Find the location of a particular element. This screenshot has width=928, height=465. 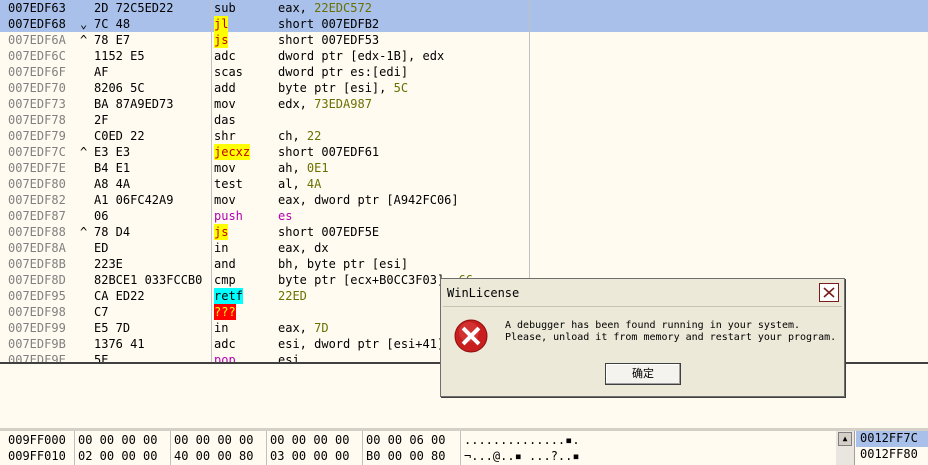

disasm-address: 007EDF95 is located at coordinates (37, 296).